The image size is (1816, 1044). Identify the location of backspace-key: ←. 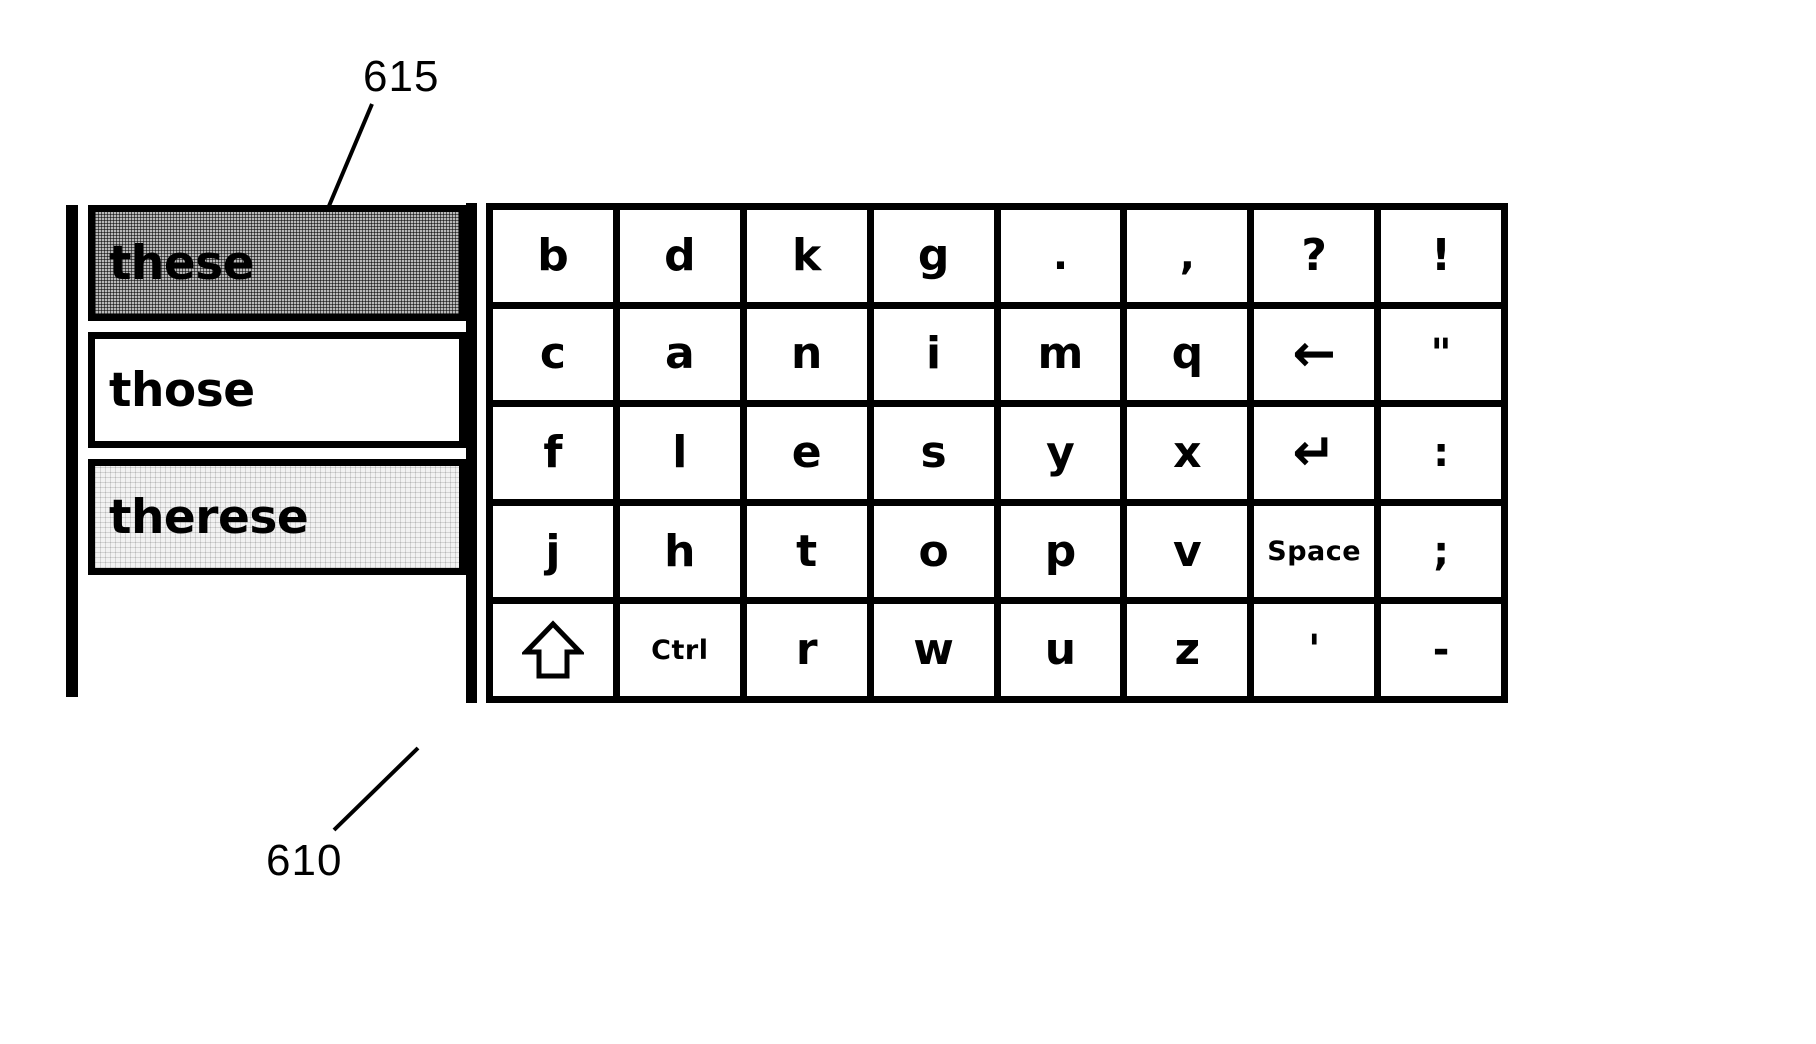
(1318, 358).